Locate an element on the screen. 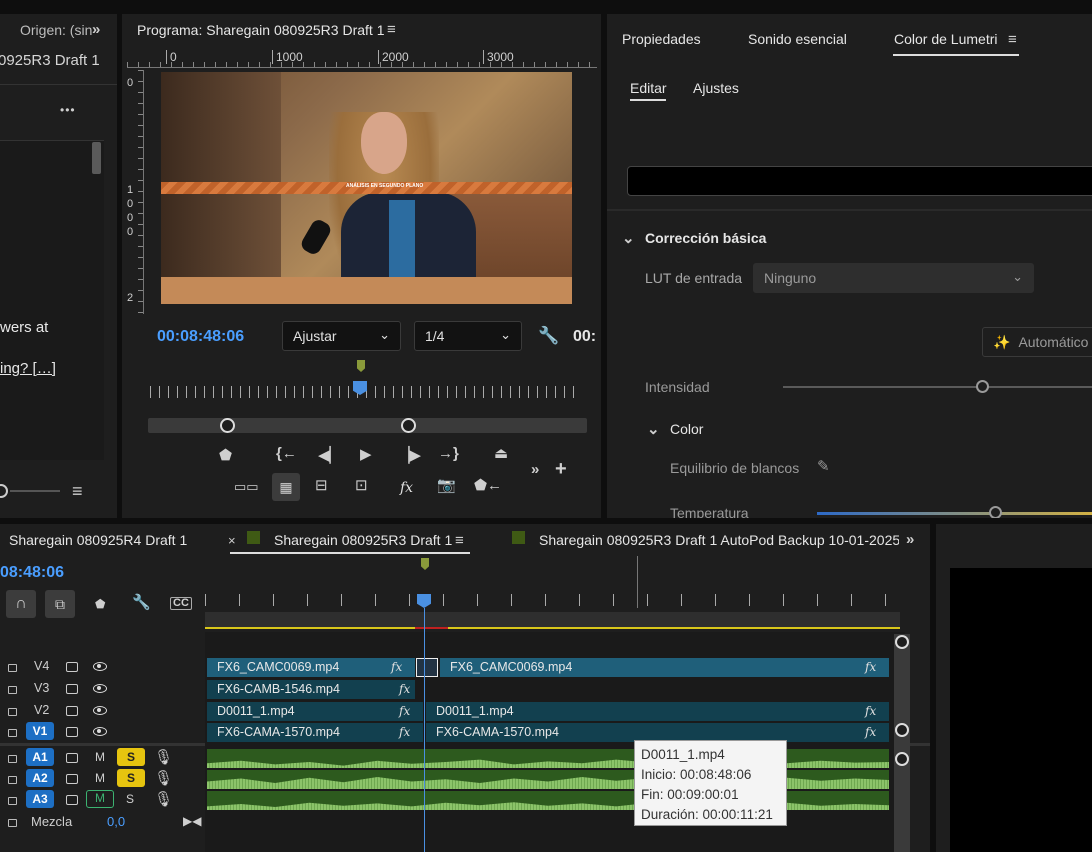 This screenshot has height=852, width=1092. wrench-icon: 🔧 is located at coordinates (548, 335).